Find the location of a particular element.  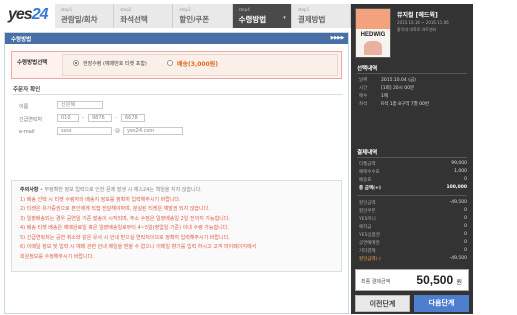

final-amount-number: 50,500 is located at coordinates (435, 280).